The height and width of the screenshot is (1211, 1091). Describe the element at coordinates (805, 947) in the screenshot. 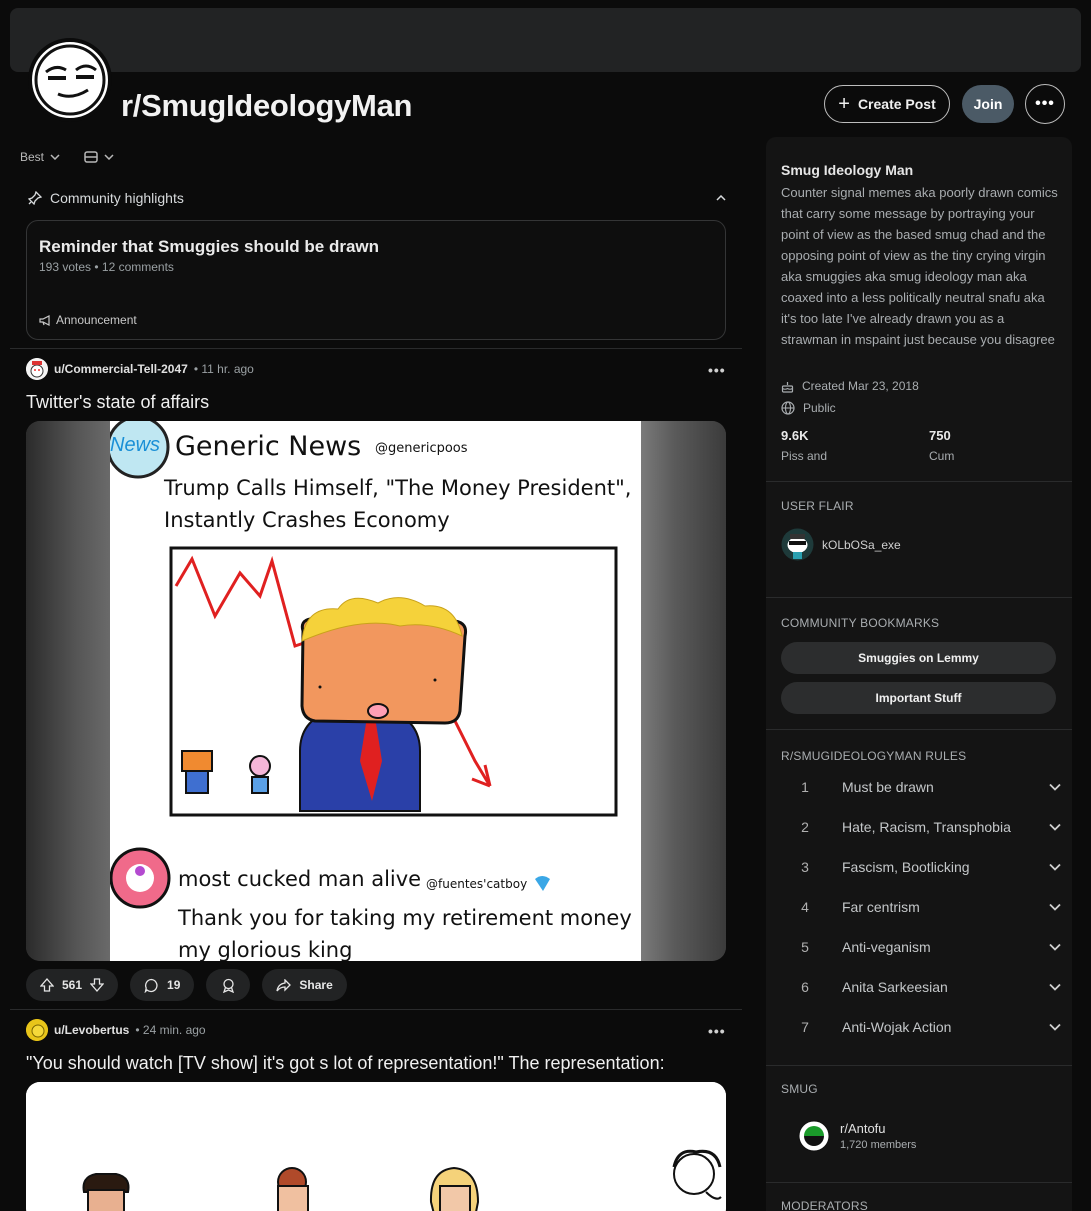

I see `rule-number: 5` at that location.